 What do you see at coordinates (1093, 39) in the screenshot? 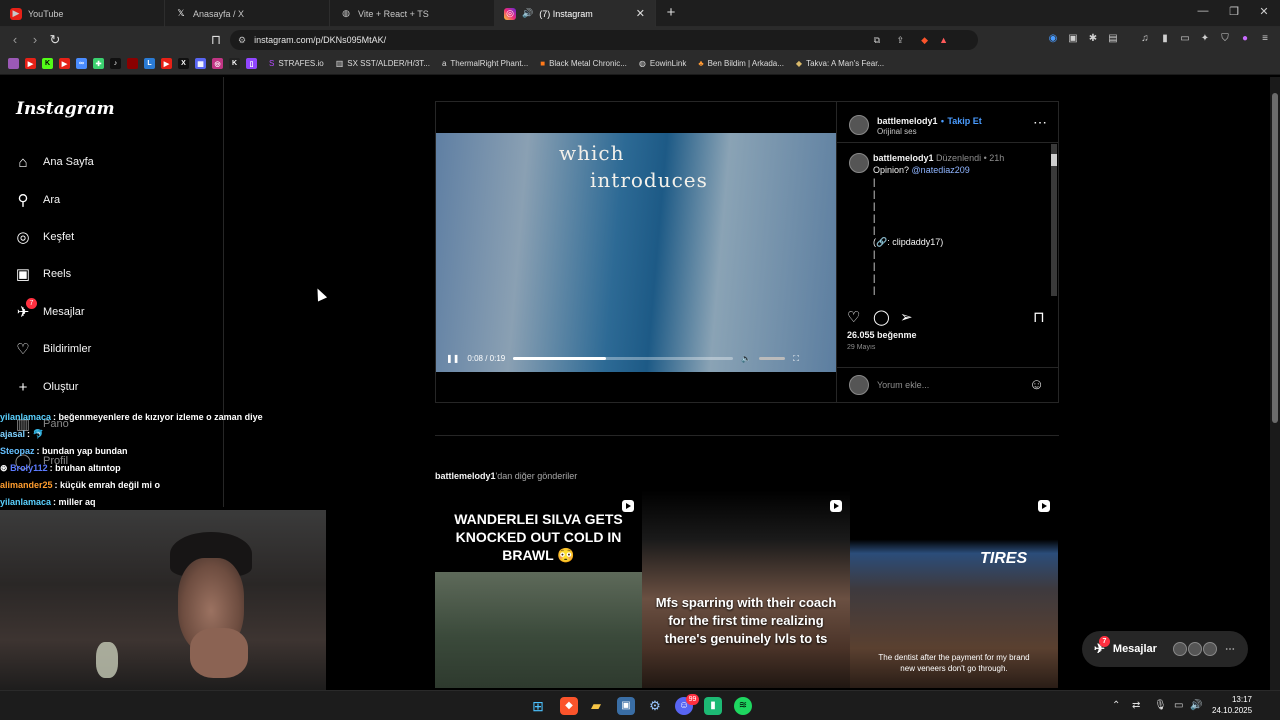
I see `puzzle-icon: ✱` at bounding box center [1093, 39].